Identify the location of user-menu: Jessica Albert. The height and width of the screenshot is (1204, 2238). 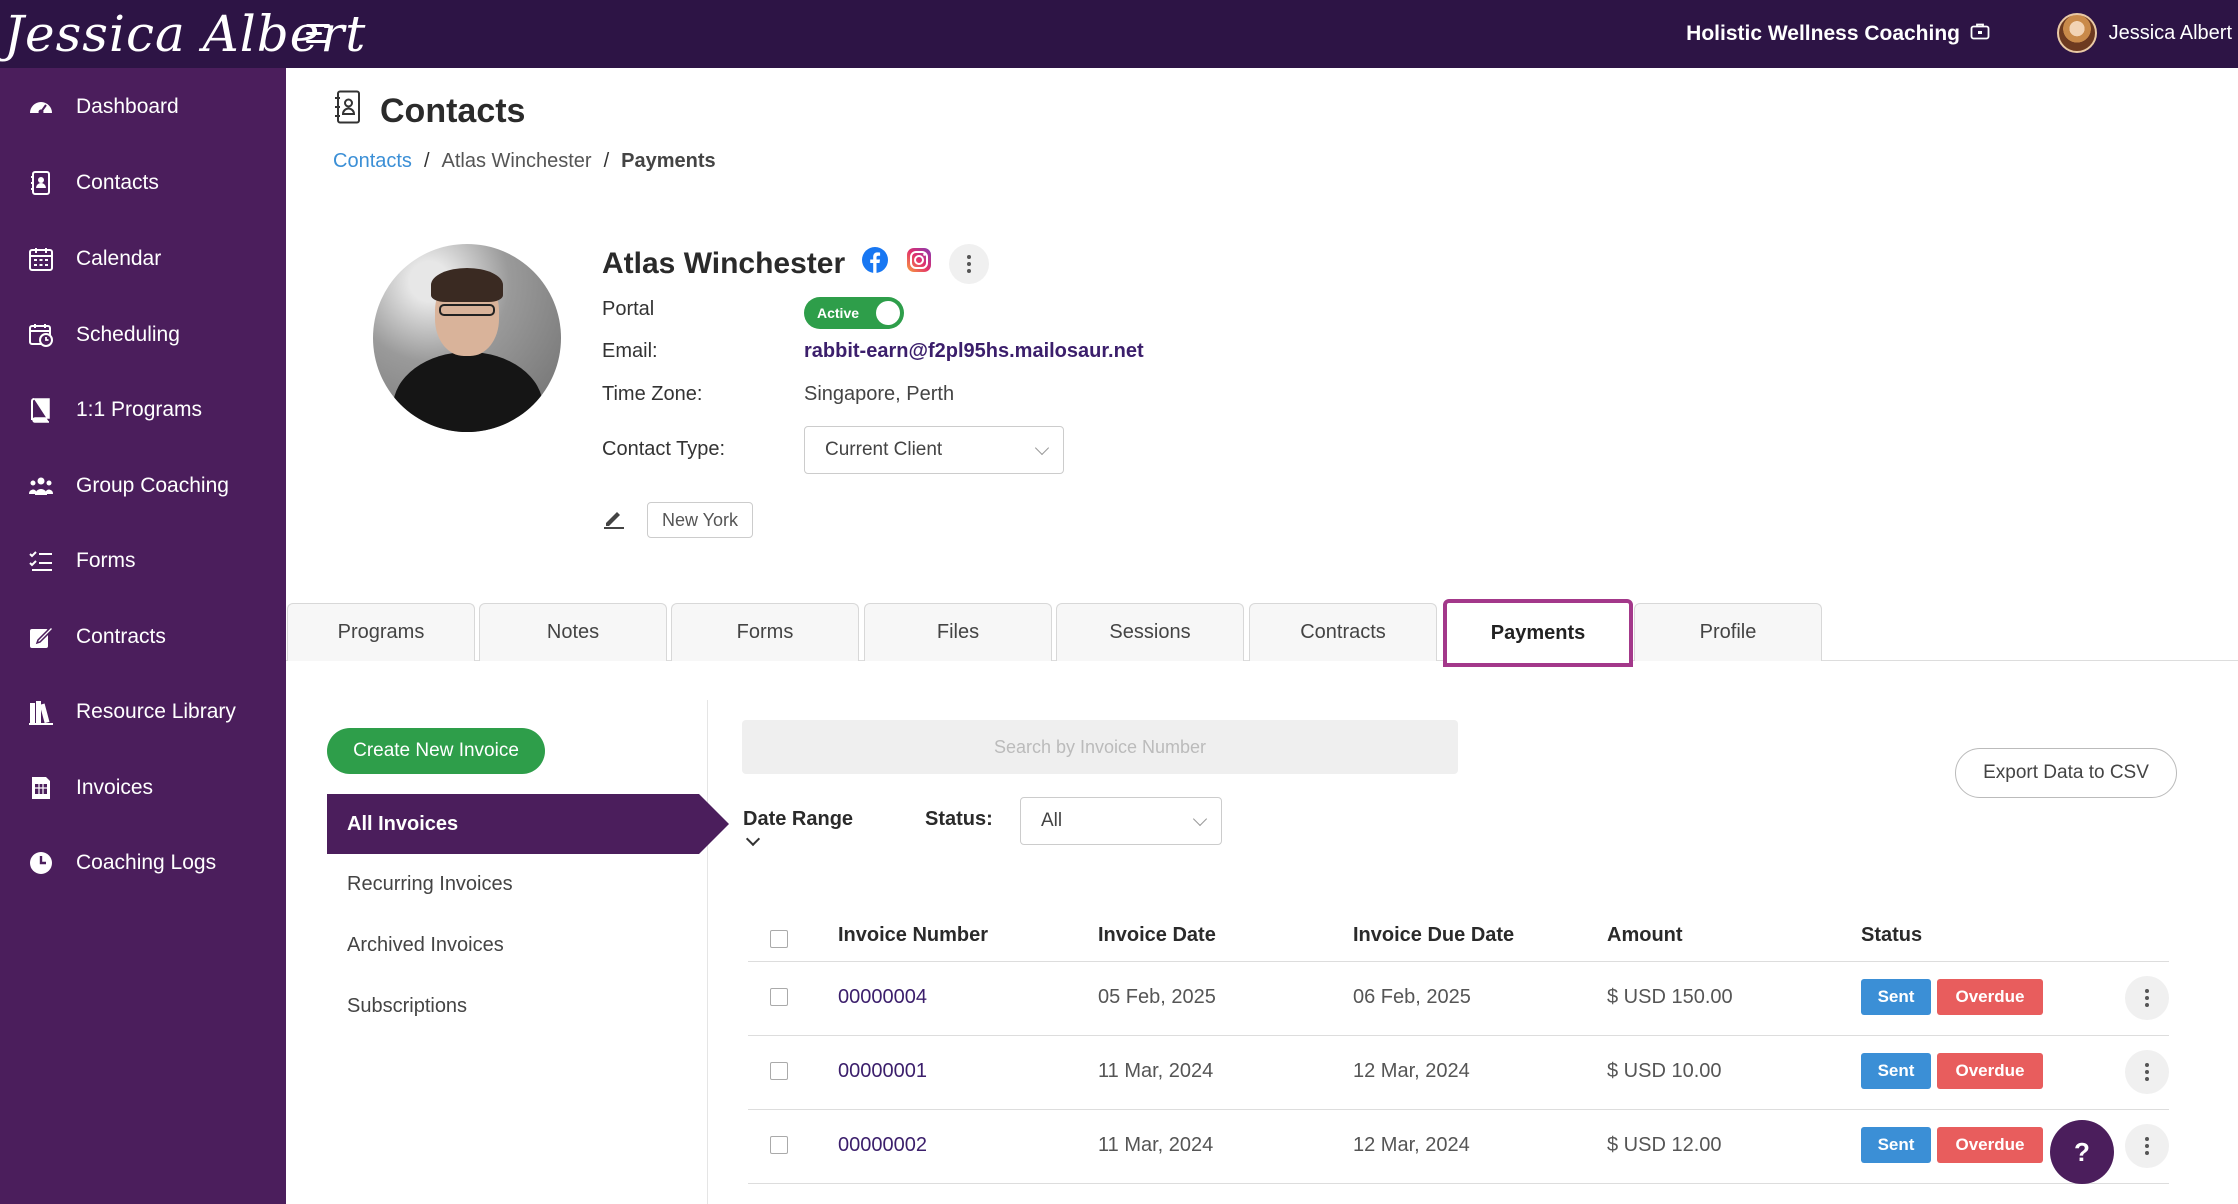
(2144, 33).